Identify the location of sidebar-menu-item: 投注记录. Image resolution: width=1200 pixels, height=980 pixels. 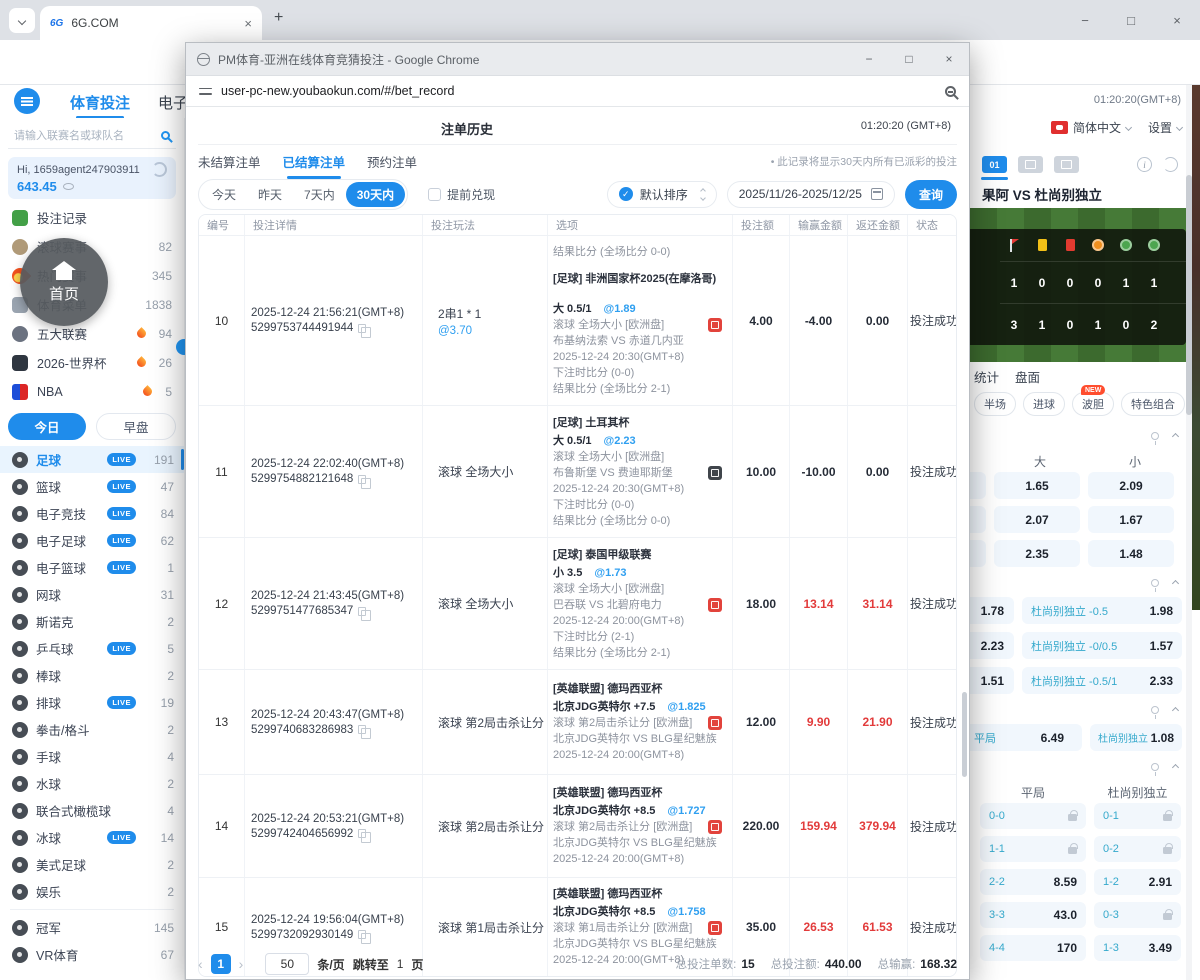
(92, 217).